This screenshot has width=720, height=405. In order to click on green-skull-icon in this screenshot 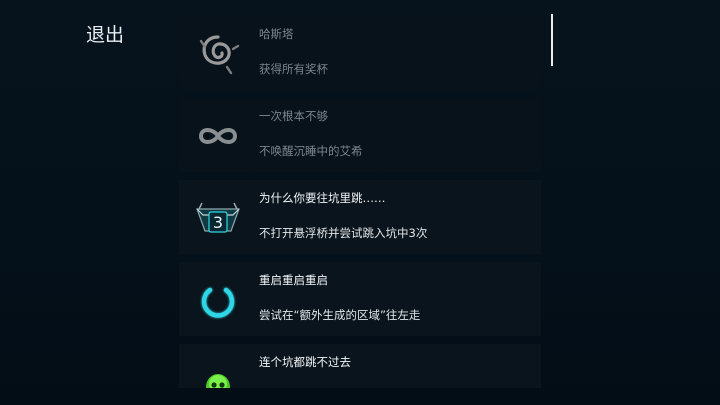, I will do `click(218, 372)`.